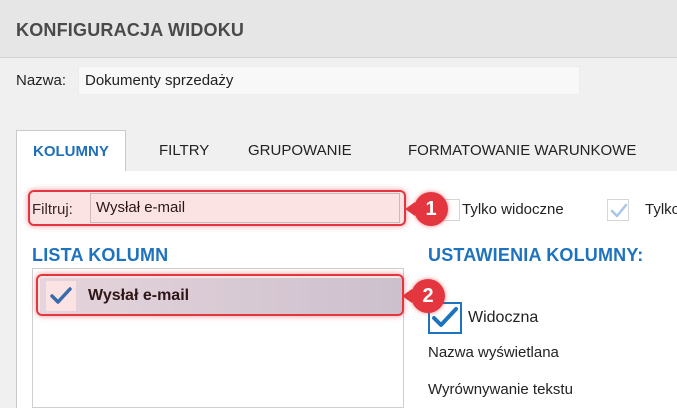 The width and height of the screenshot is (677, 408). What do you see at coordinates (513, 209) in the screenshot?
I see `visible-only-label: Tylko widoczne` at bounding box center [513, 209].